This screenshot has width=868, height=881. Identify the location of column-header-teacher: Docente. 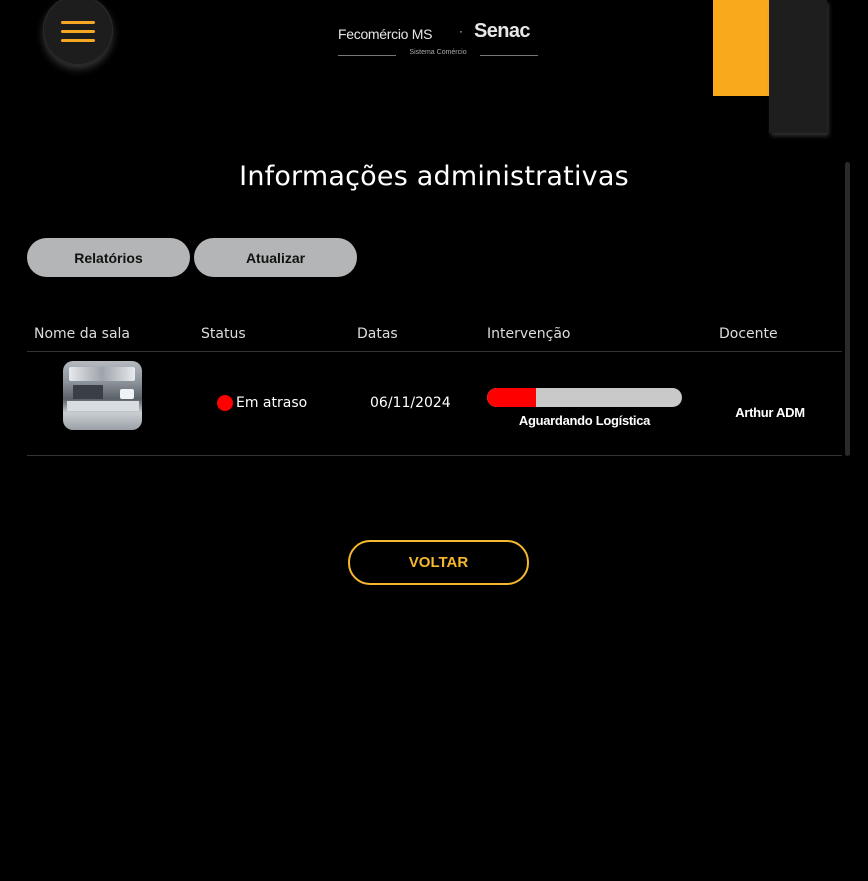
(748, 334).